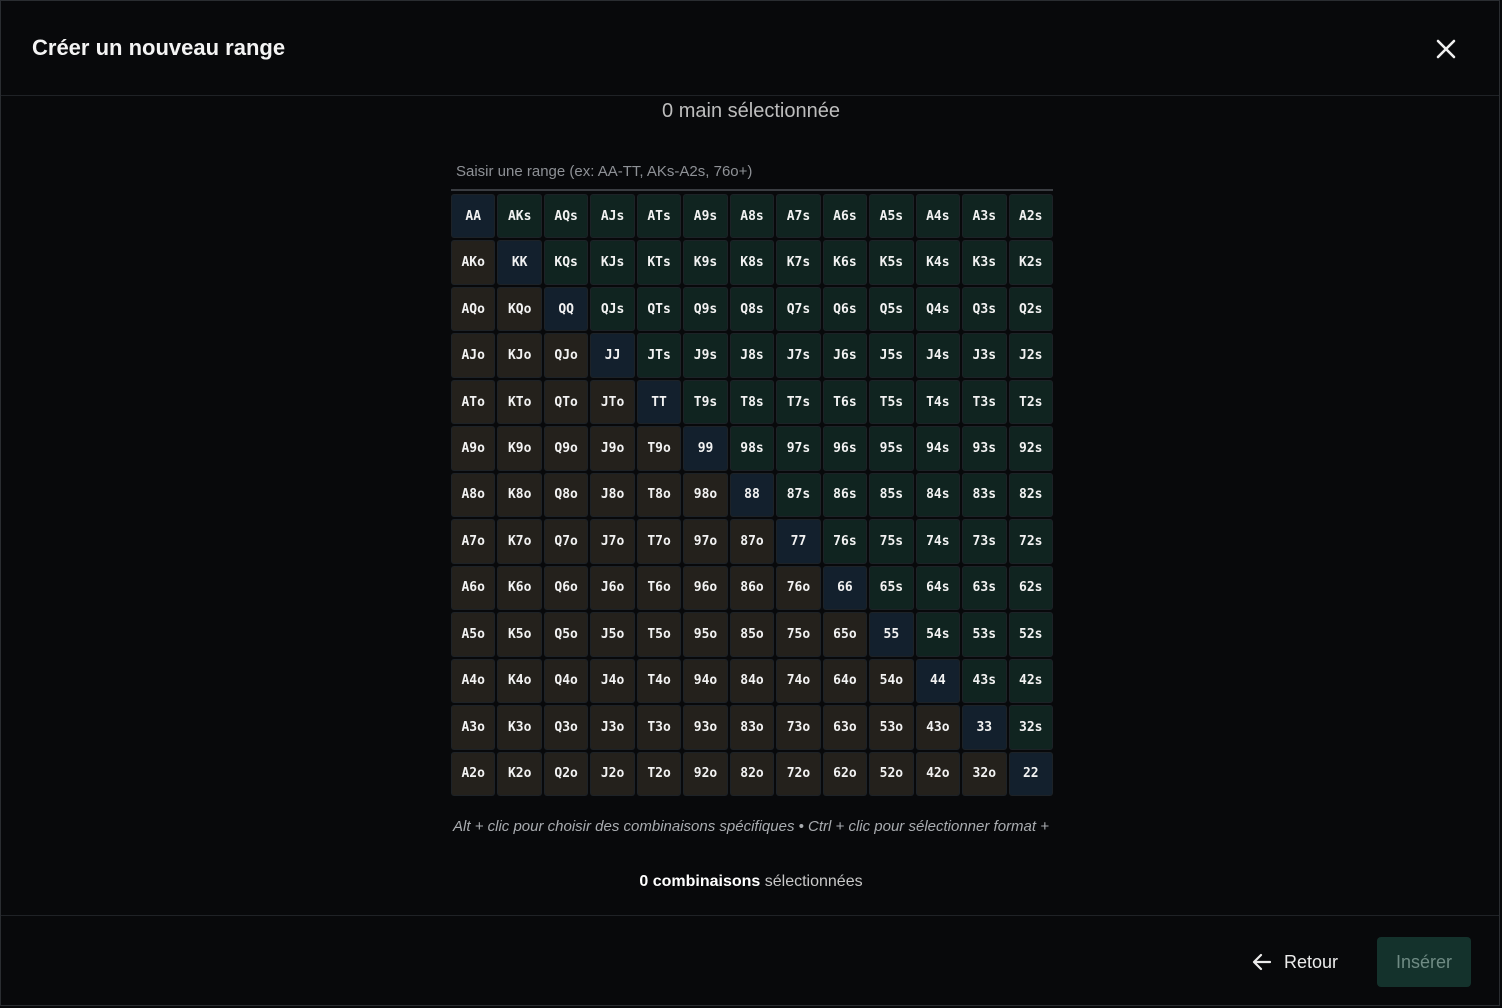 The width and height of the screenshot is (1502, 1008). What do you see at coordinates (519, 634) in the screenshot?
I see `hand-cell-K5o: K5o` at bounding box center [519, 634].